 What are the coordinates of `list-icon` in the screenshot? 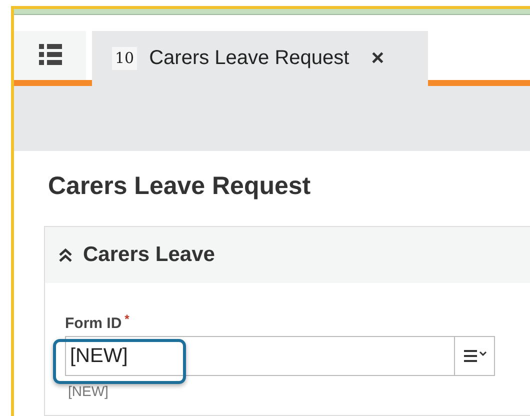 It's located at (50, 55).